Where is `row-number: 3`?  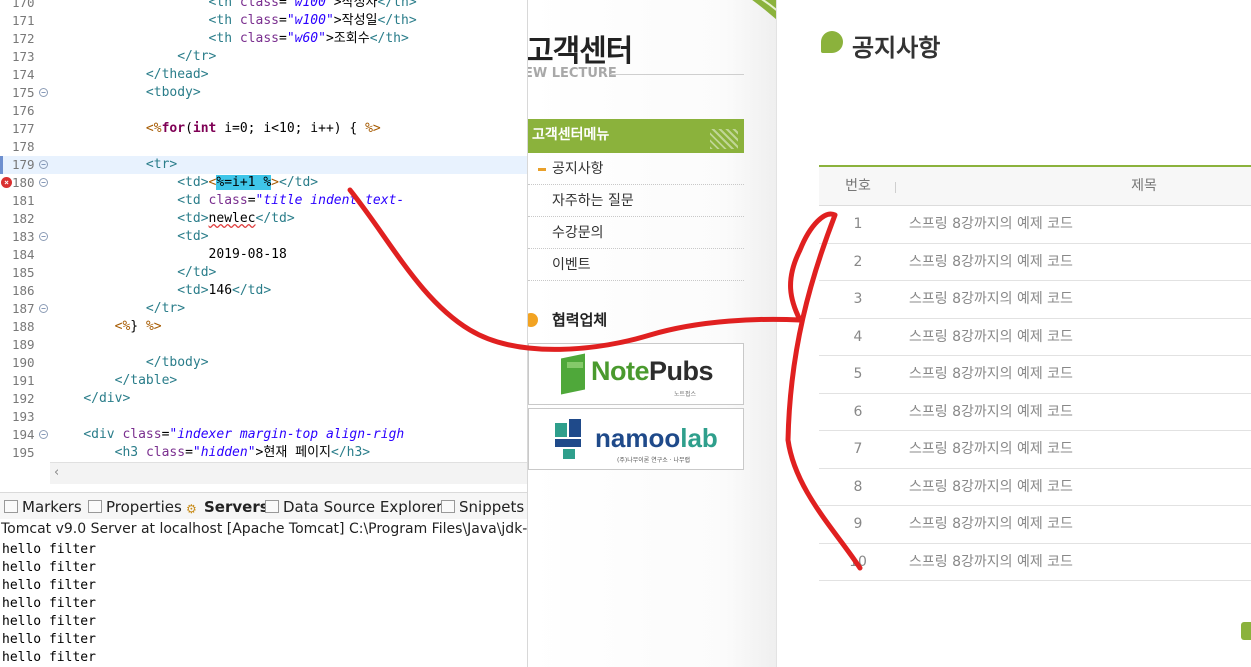
row-number: 3 is located at coordinates (858, 299).